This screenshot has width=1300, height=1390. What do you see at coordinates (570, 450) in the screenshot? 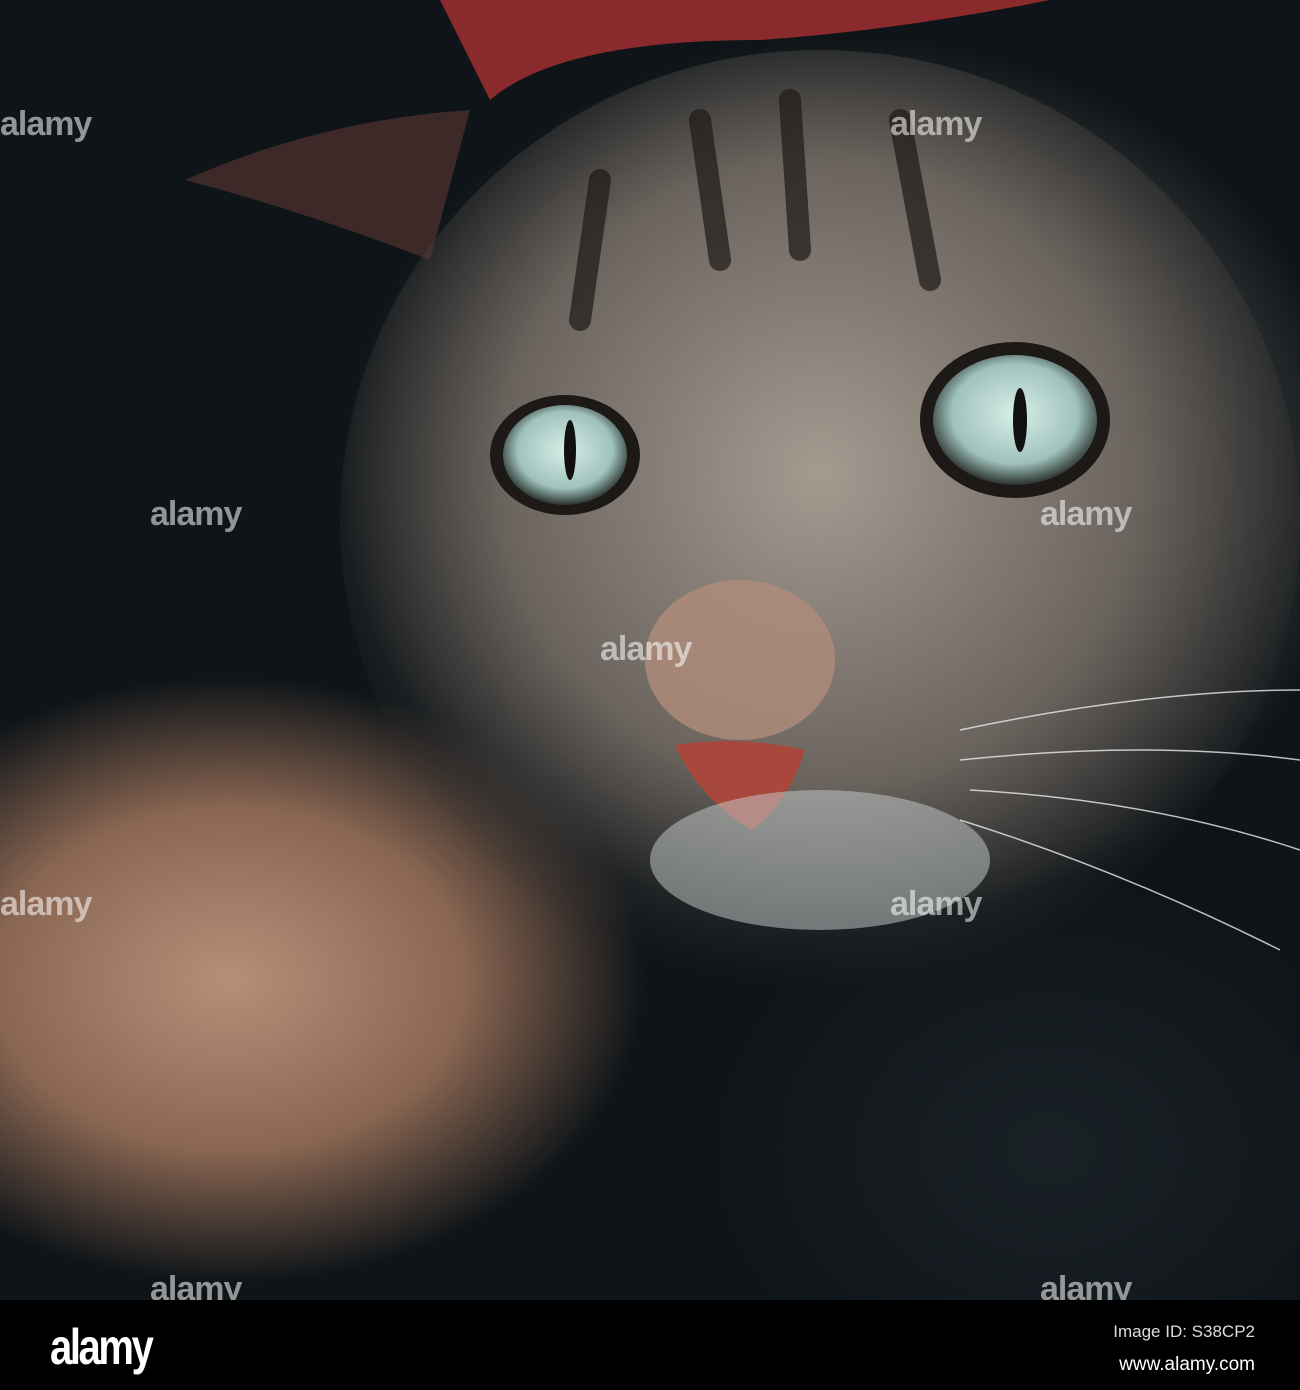
I see `left-pupil` at bounding box center [570, 450].